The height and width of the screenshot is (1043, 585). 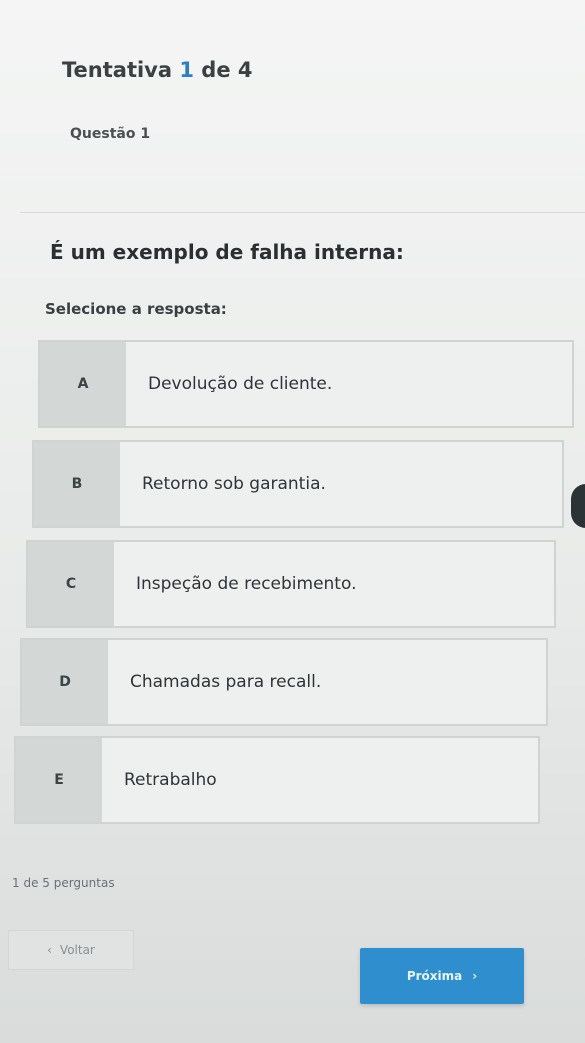 I want to click on chevron-right-icon: ›, so click(x=475, y=976).